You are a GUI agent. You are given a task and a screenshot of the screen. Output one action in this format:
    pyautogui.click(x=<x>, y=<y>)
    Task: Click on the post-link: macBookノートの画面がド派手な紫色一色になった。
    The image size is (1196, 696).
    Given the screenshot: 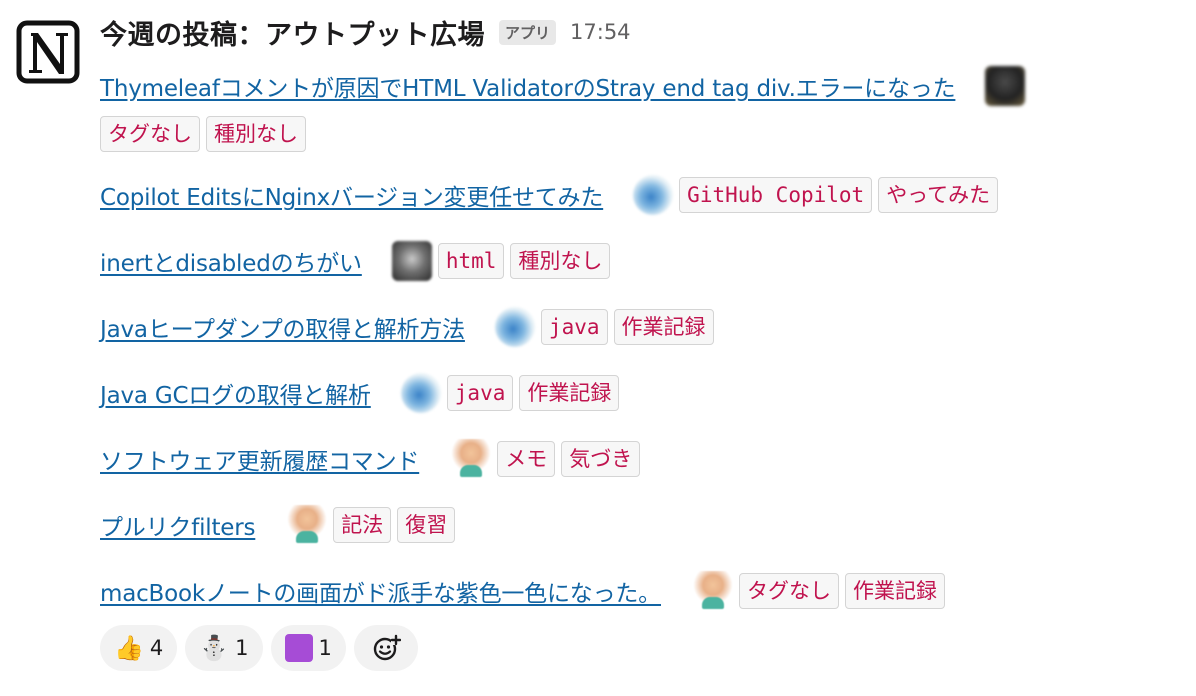 What is the action you would take?
    pyautogui.click(x=380, y=591)
    